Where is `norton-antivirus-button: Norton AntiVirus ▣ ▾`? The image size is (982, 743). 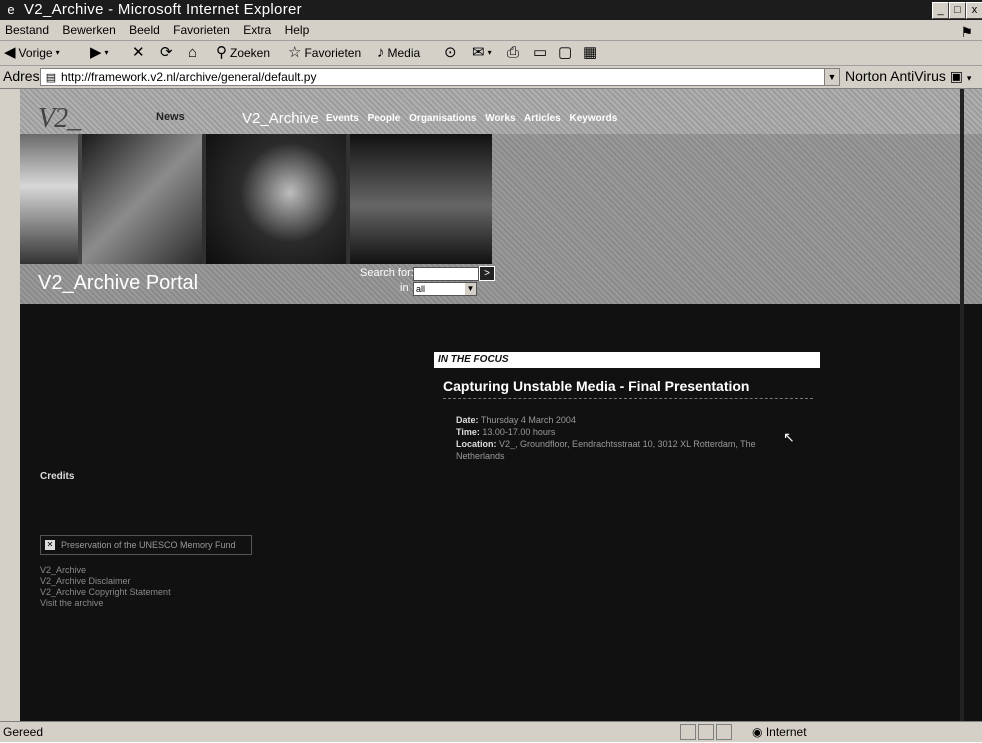
norton-antivirus-button: Norton AntiVirus ▣ ▾ is located at coordinates (908, 76).